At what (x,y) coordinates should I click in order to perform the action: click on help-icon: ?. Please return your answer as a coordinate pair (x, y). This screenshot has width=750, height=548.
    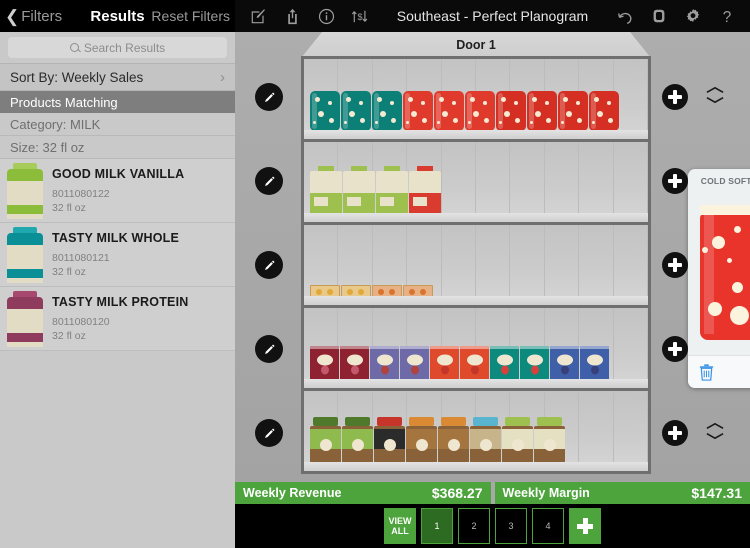
    Looking at the image, I should click on (727, 16).